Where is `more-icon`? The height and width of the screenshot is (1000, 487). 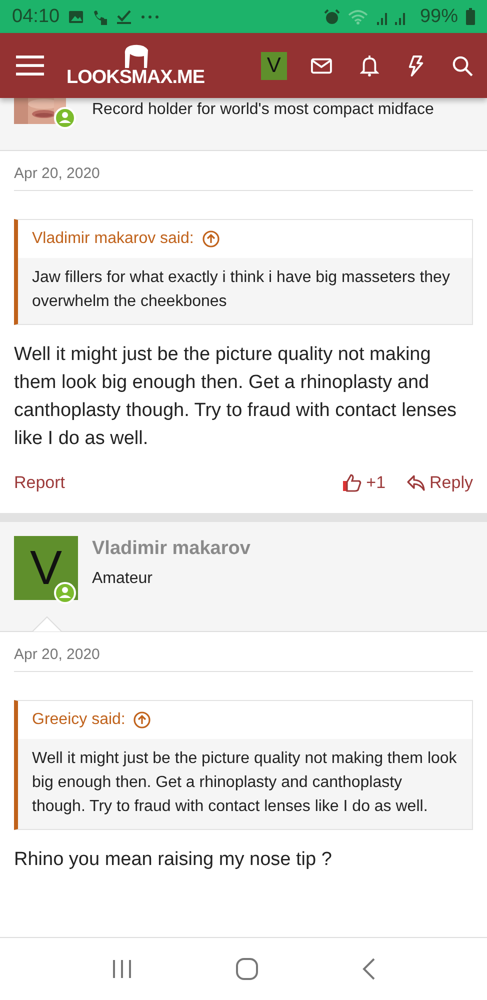
more-icon is located at coordinates (150, 17).